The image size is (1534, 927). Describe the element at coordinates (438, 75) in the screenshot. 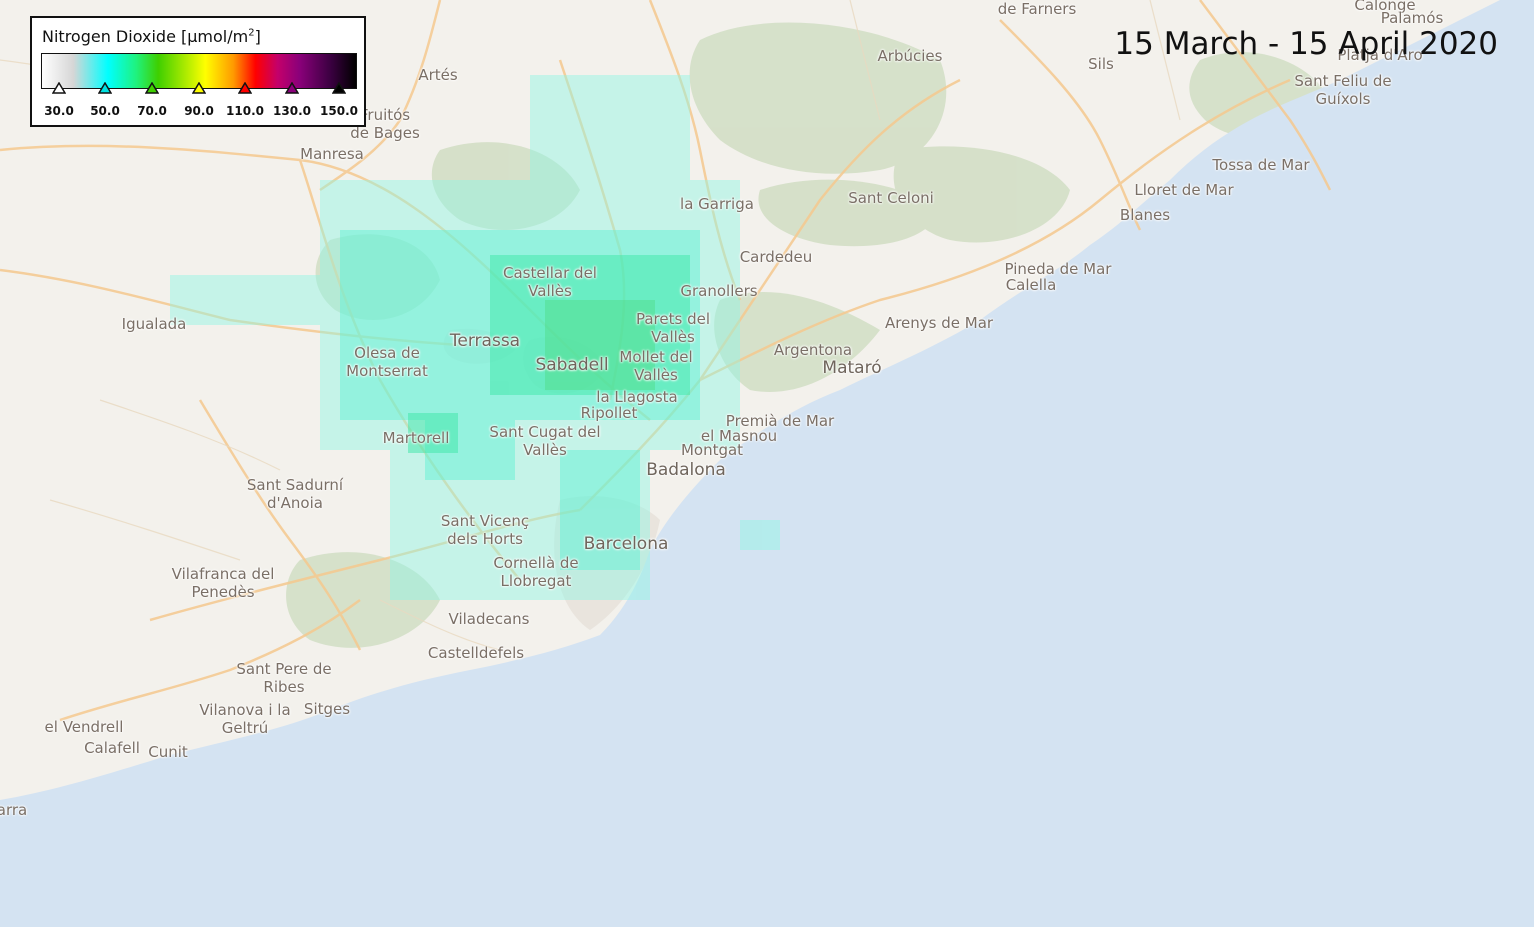

I see `place-label: Artés` at that location.